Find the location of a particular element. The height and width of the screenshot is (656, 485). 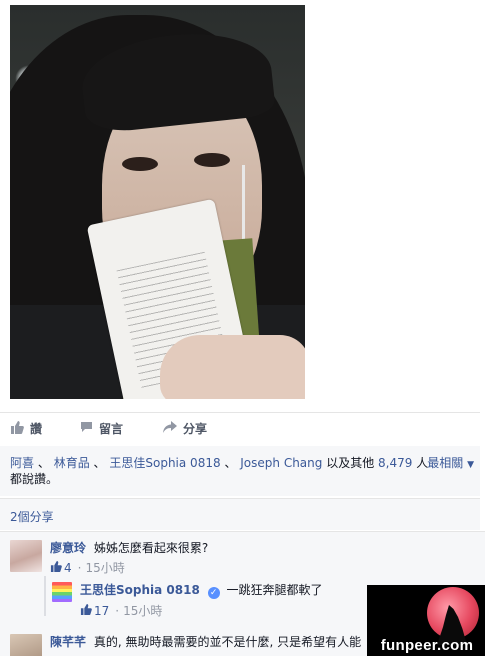

shares-count: 2個分享 is located at coordinates (240, 514).